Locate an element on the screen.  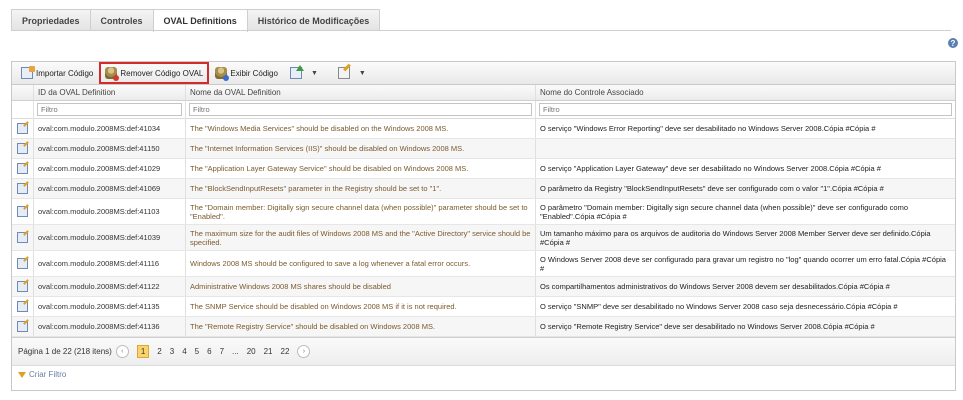
filter-input-name is located at coordinates (360, 109).